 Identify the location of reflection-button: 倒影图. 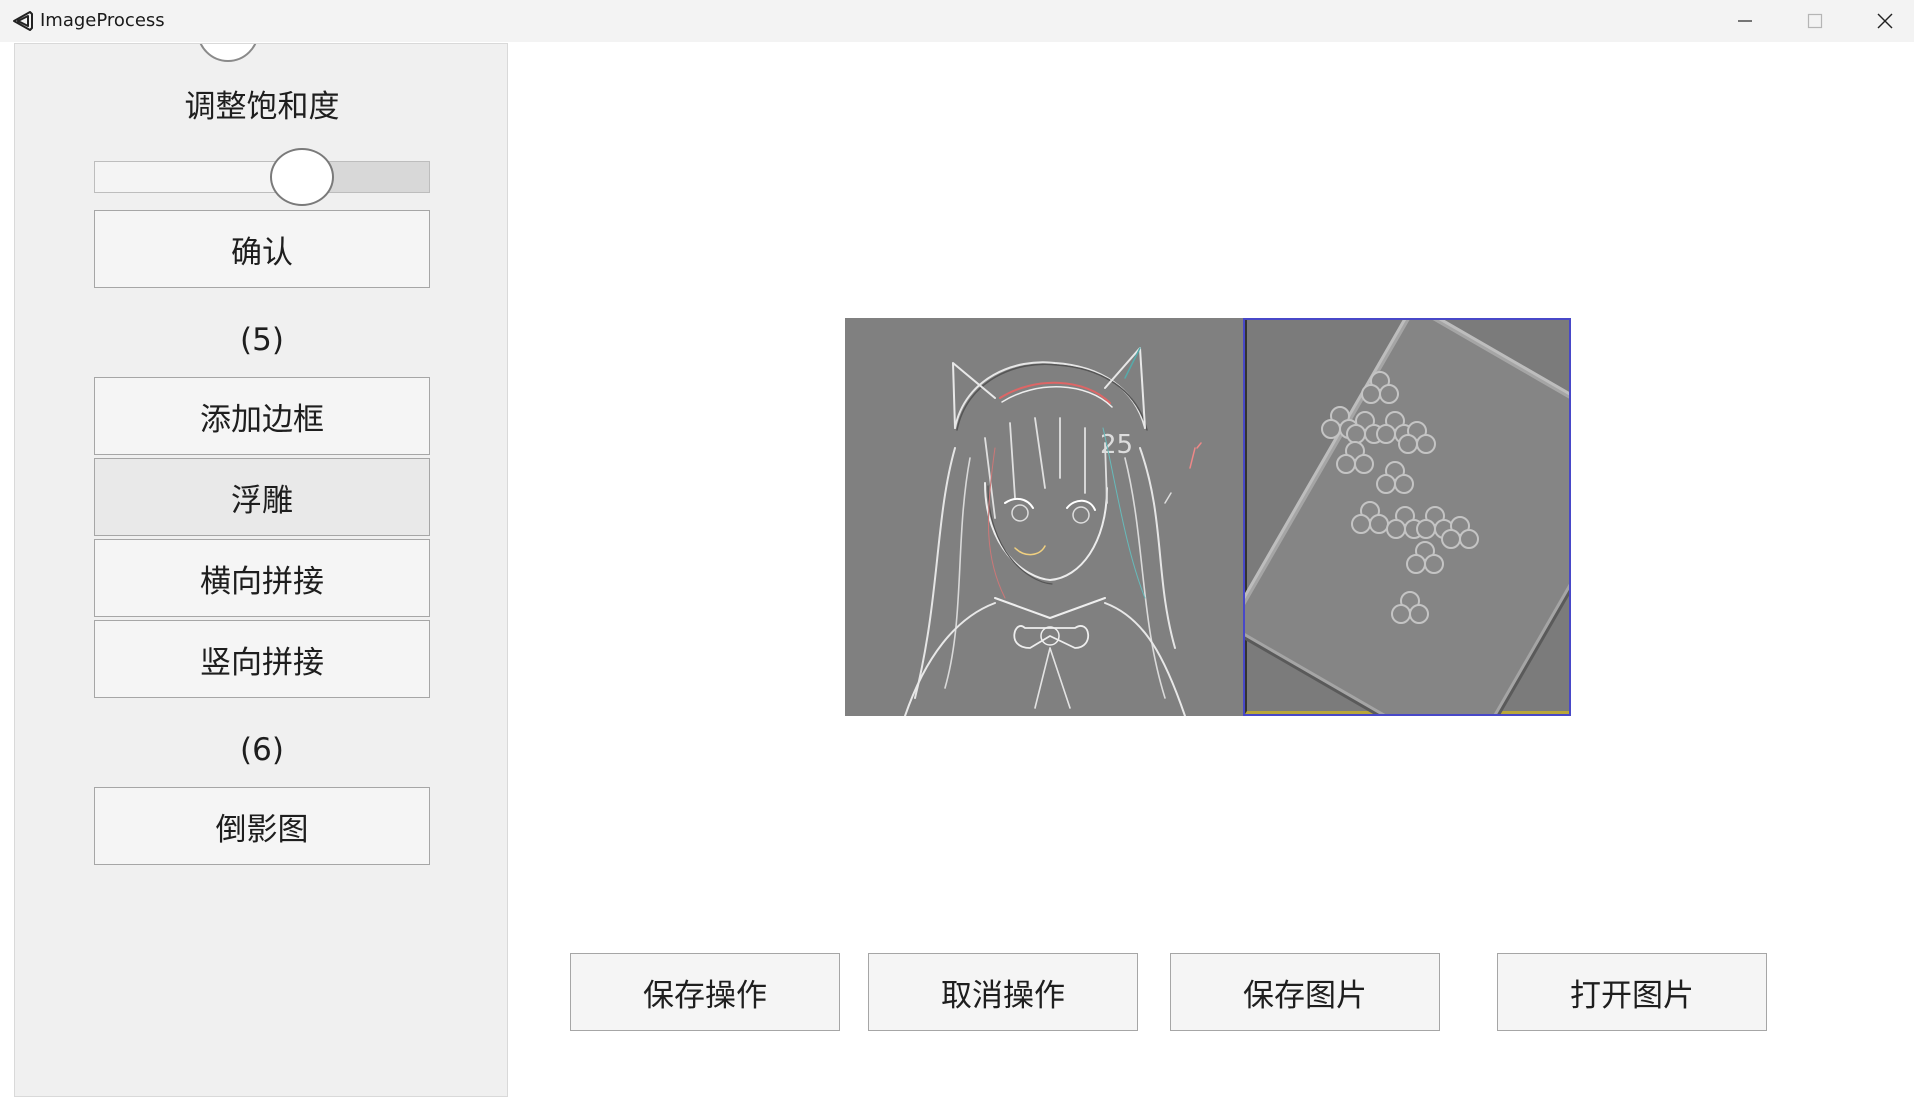
(262, 826).